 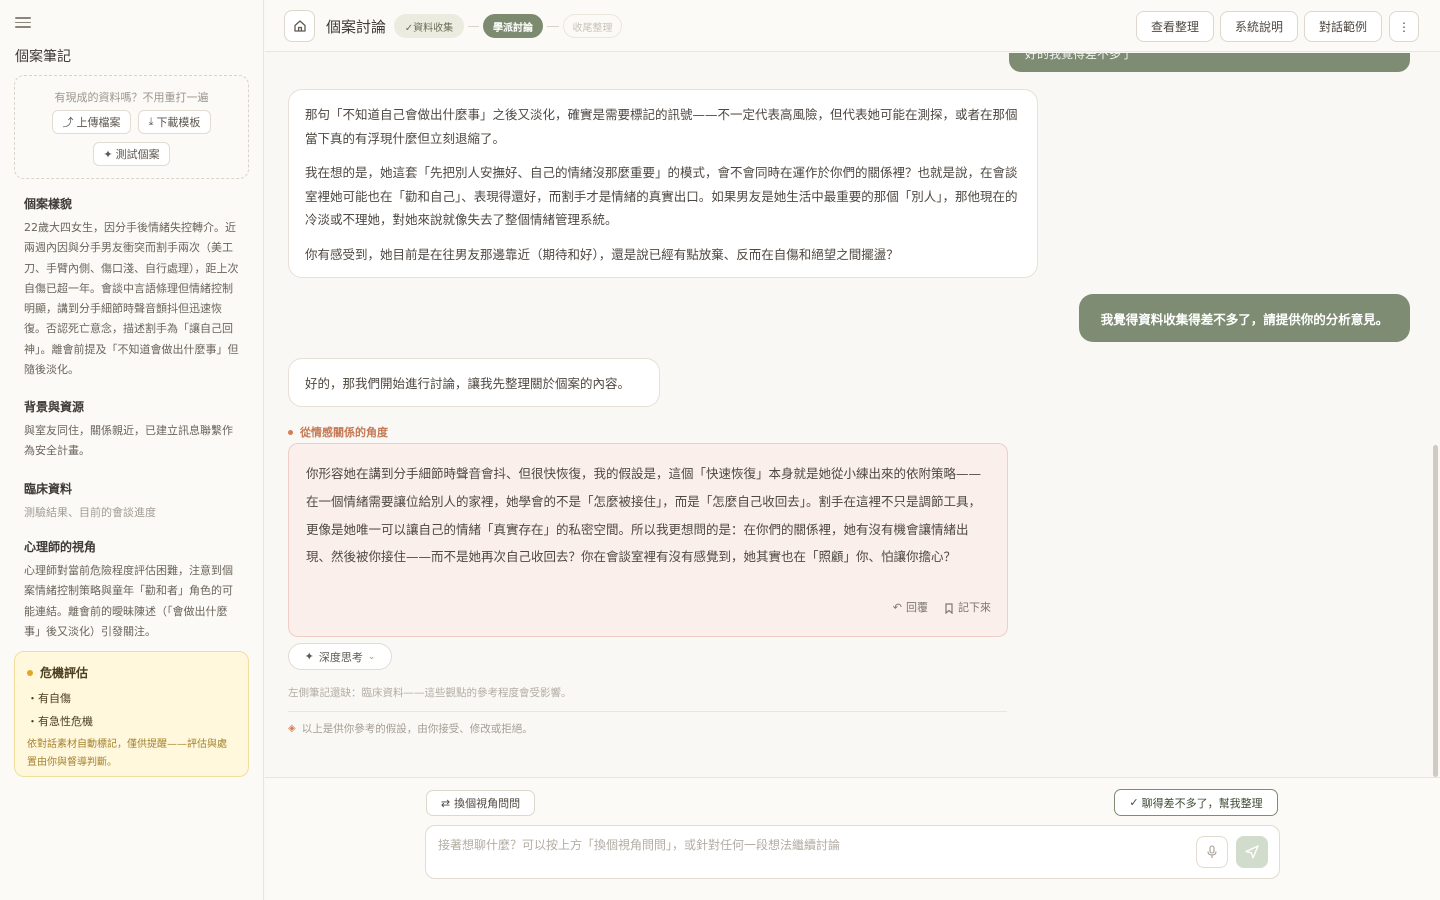 I want to click on crisis-item-text: 有自傷, so click(x=54, y=698).